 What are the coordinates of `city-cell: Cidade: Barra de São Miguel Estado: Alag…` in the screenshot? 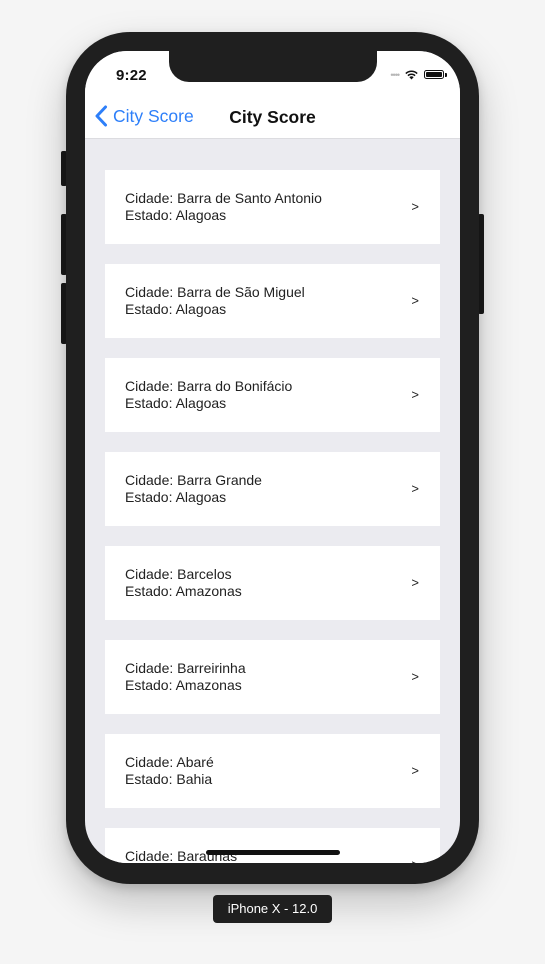 It's located at (272, 301).